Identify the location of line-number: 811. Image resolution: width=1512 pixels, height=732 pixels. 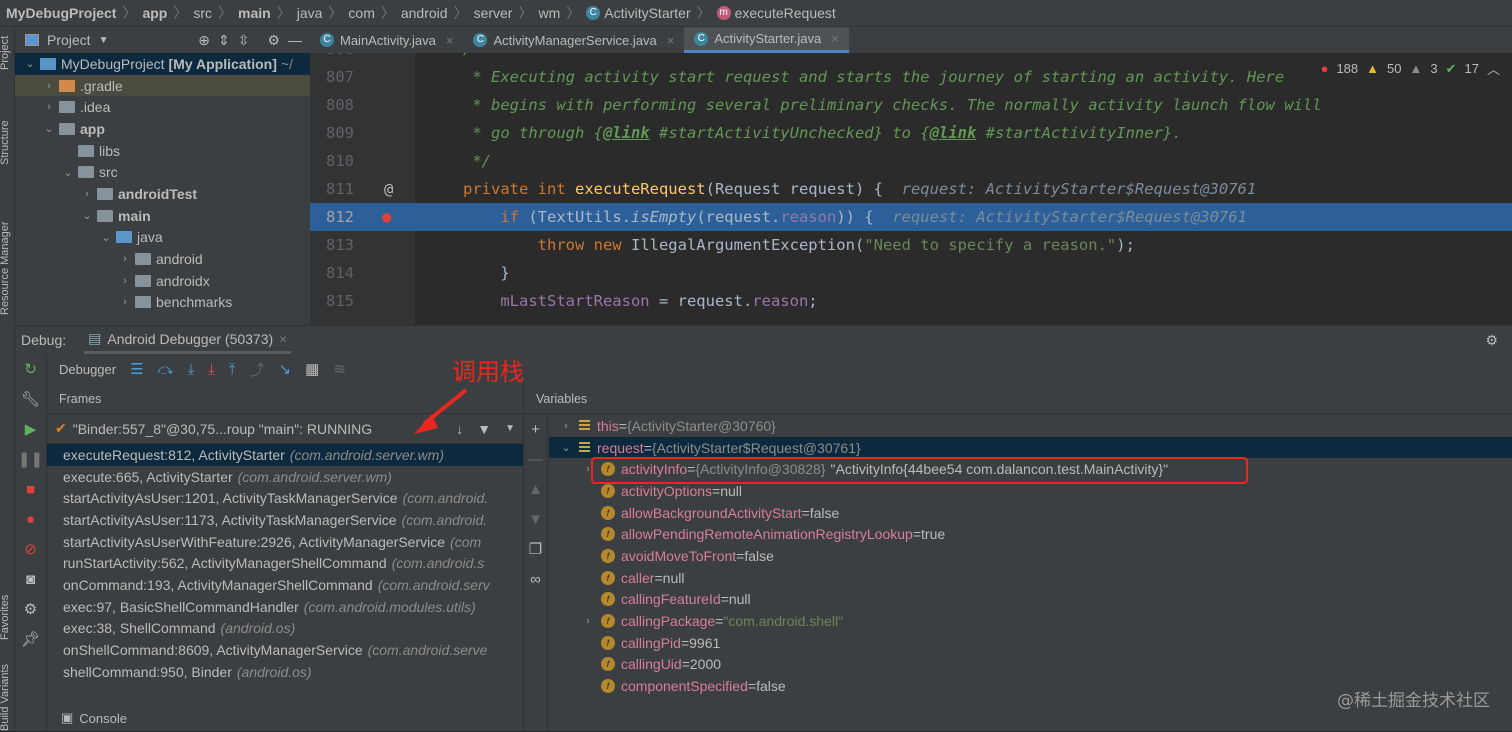
(332, 189).